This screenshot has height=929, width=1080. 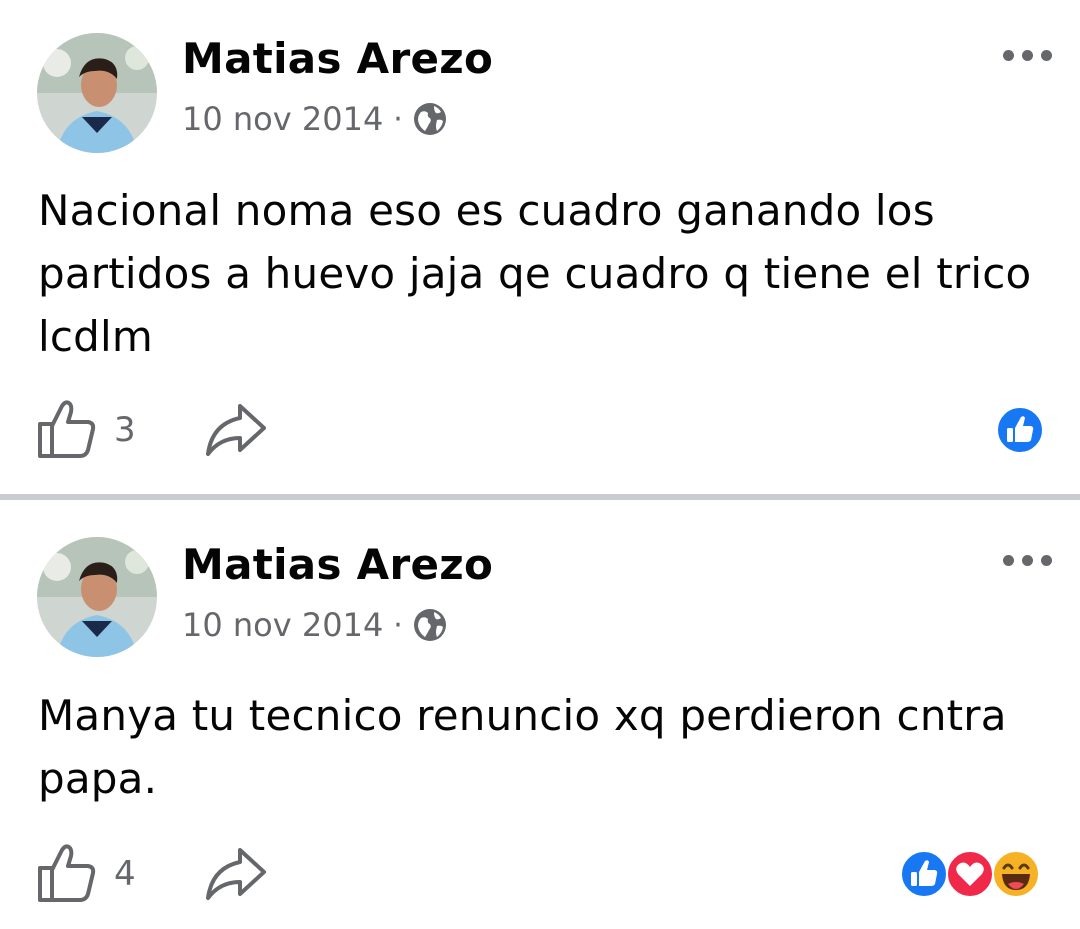 I want to click on haha-reaction-icon, so click(x=1016, y=874).